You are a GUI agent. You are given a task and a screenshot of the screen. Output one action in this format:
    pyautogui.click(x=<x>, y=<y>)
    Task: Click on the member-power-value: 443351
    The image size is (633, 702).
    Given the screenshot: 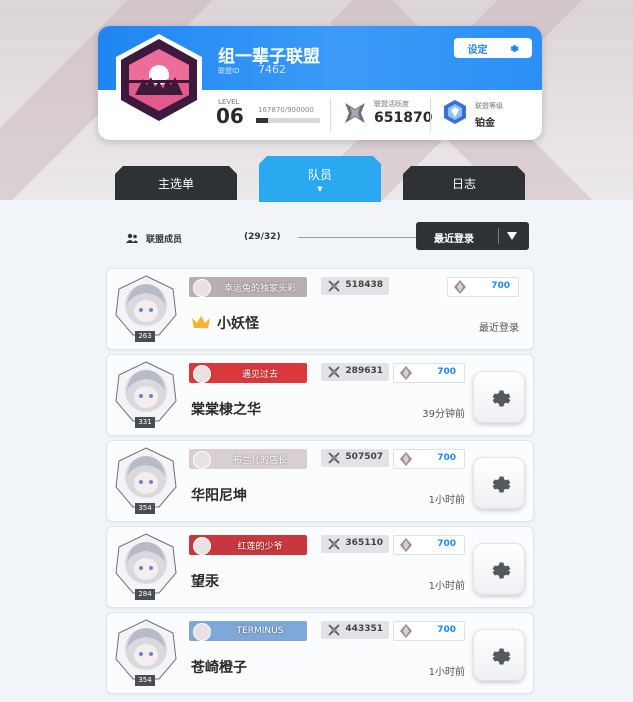 What is the action you would take?
    pyautogui.click(x=364, y=629)
    